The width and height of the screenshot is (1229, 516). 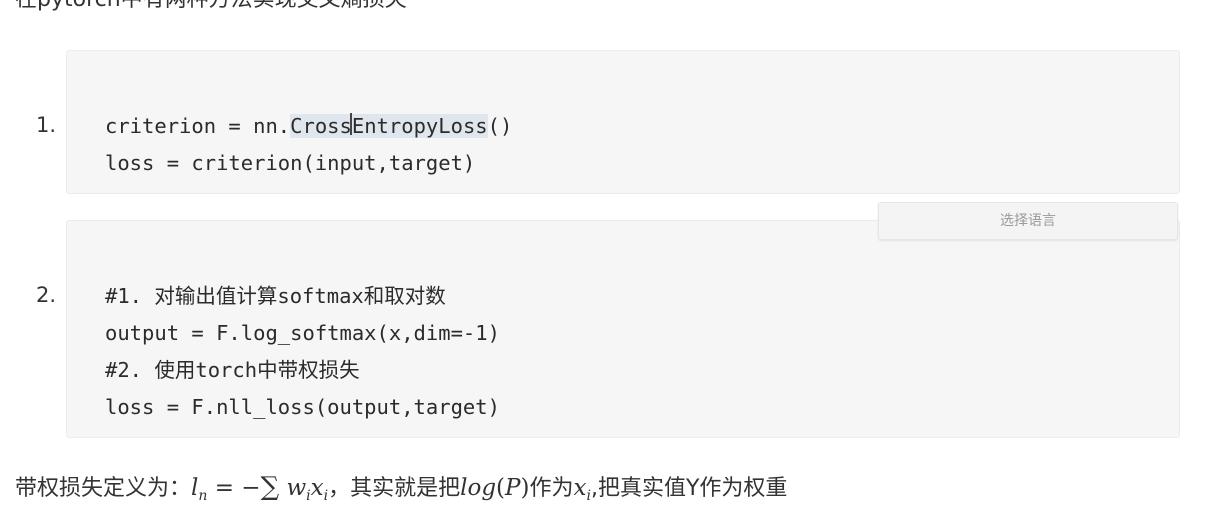 I want to click on code-comment: #1. 对输出值计算softmax和取对数, so click(x=275, y=296).